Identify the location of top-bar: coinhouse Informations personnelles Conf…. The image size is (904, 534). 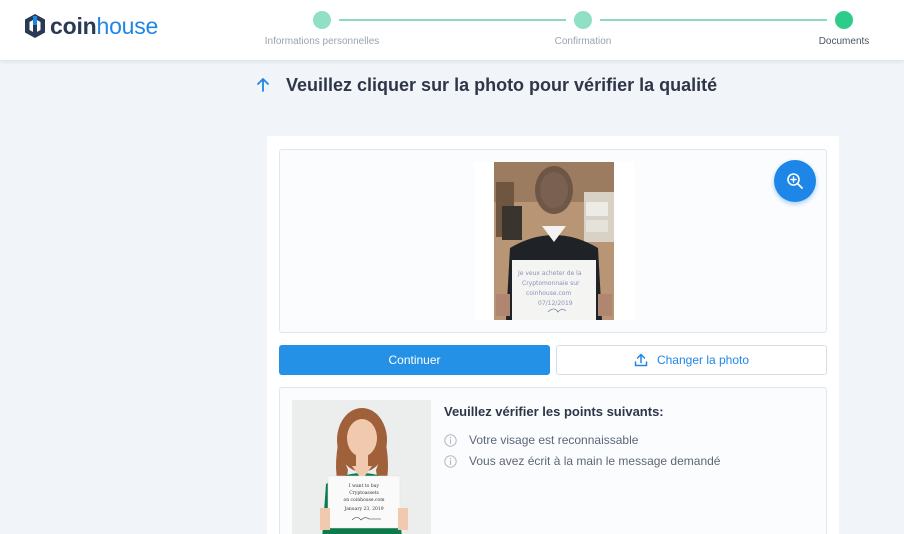
(452, 30).